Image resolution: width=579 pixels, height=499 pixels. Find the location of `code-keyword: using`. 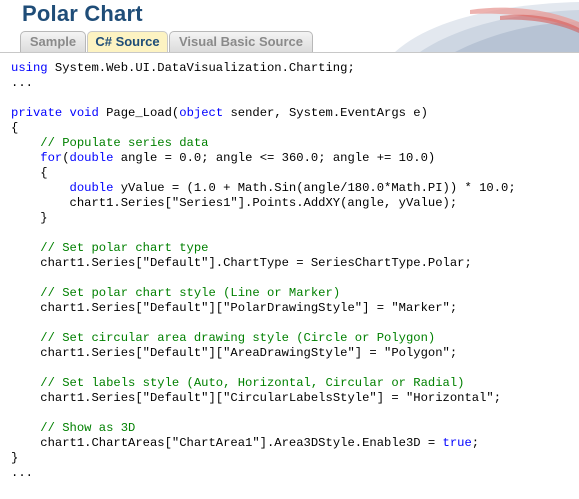

code-keyword: using is located at coordinates (29, 68).